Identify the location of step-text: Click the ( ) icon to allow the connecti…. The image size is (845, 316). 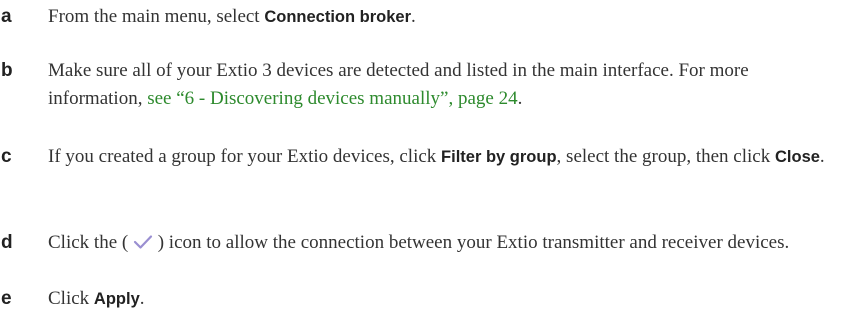
(443, 243).